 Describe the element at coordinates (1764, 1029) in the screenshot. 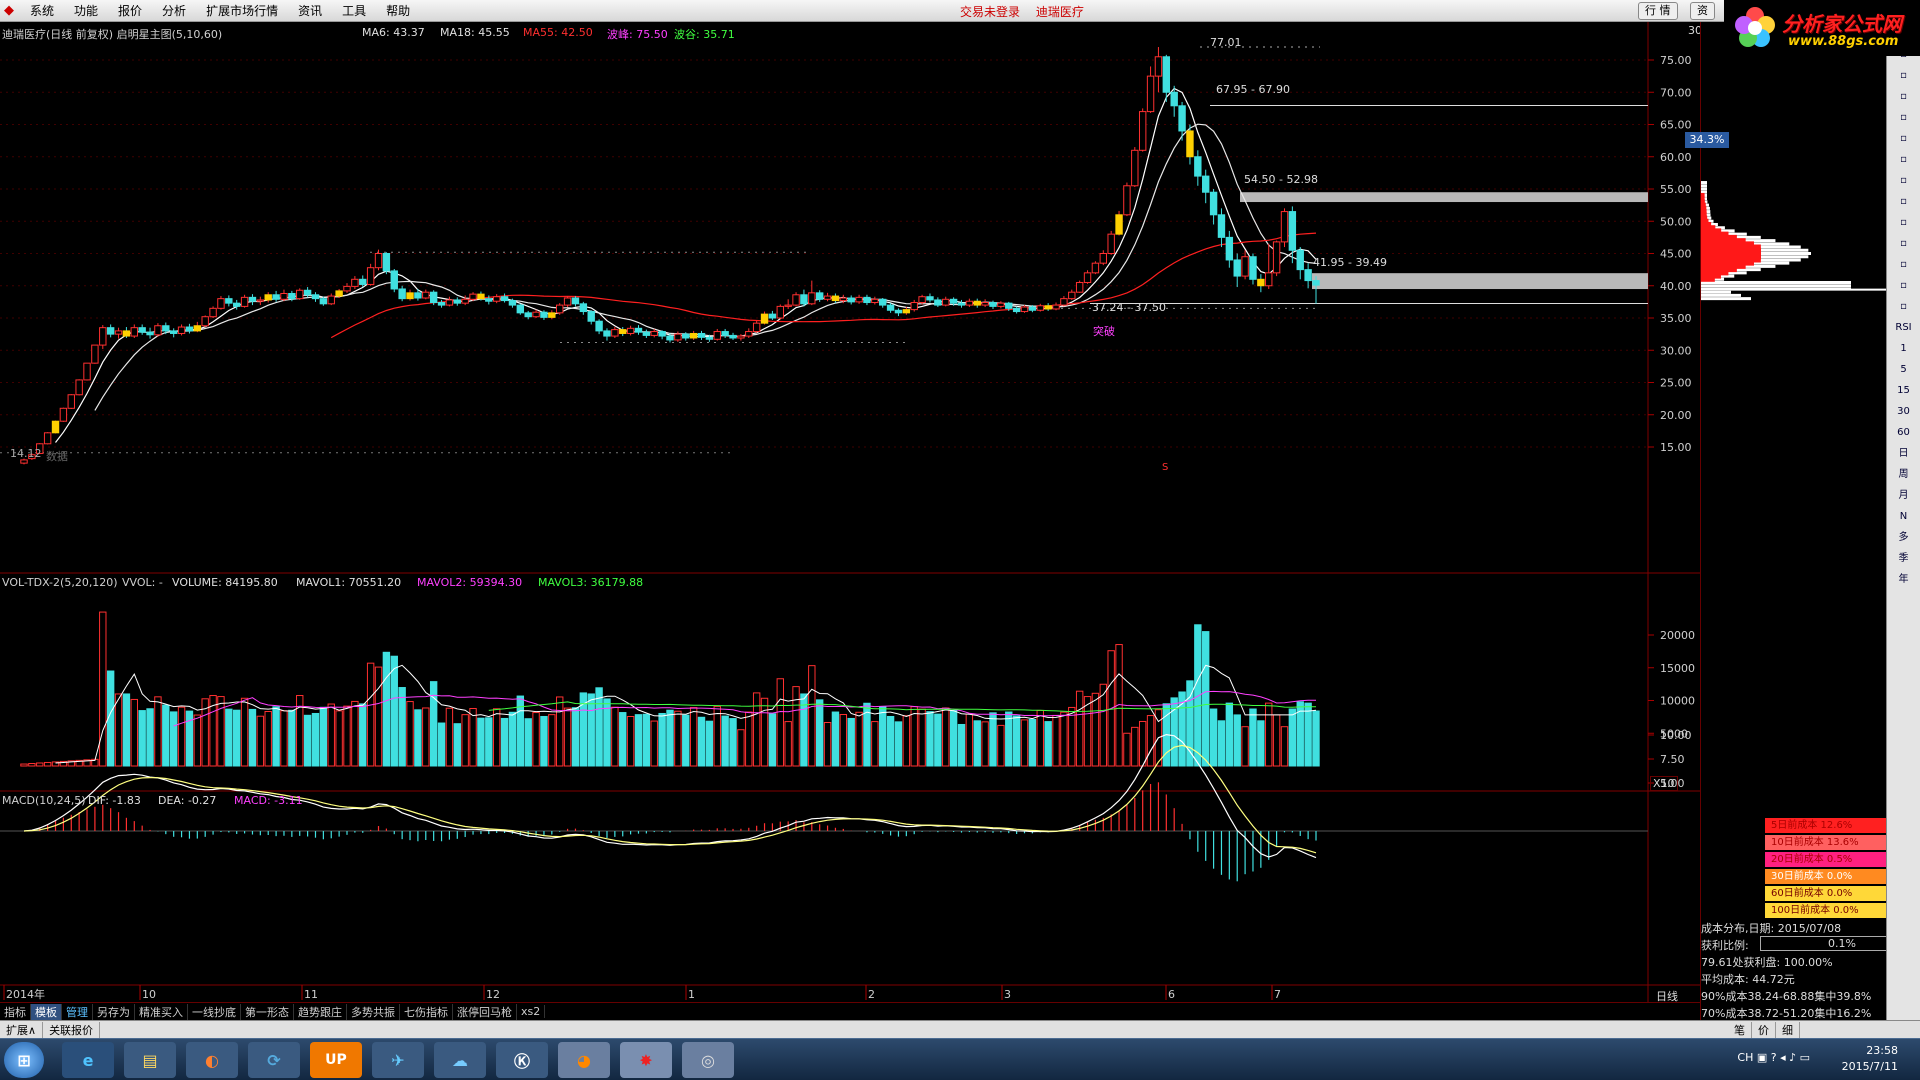

I see `price-button: 价` at that location.